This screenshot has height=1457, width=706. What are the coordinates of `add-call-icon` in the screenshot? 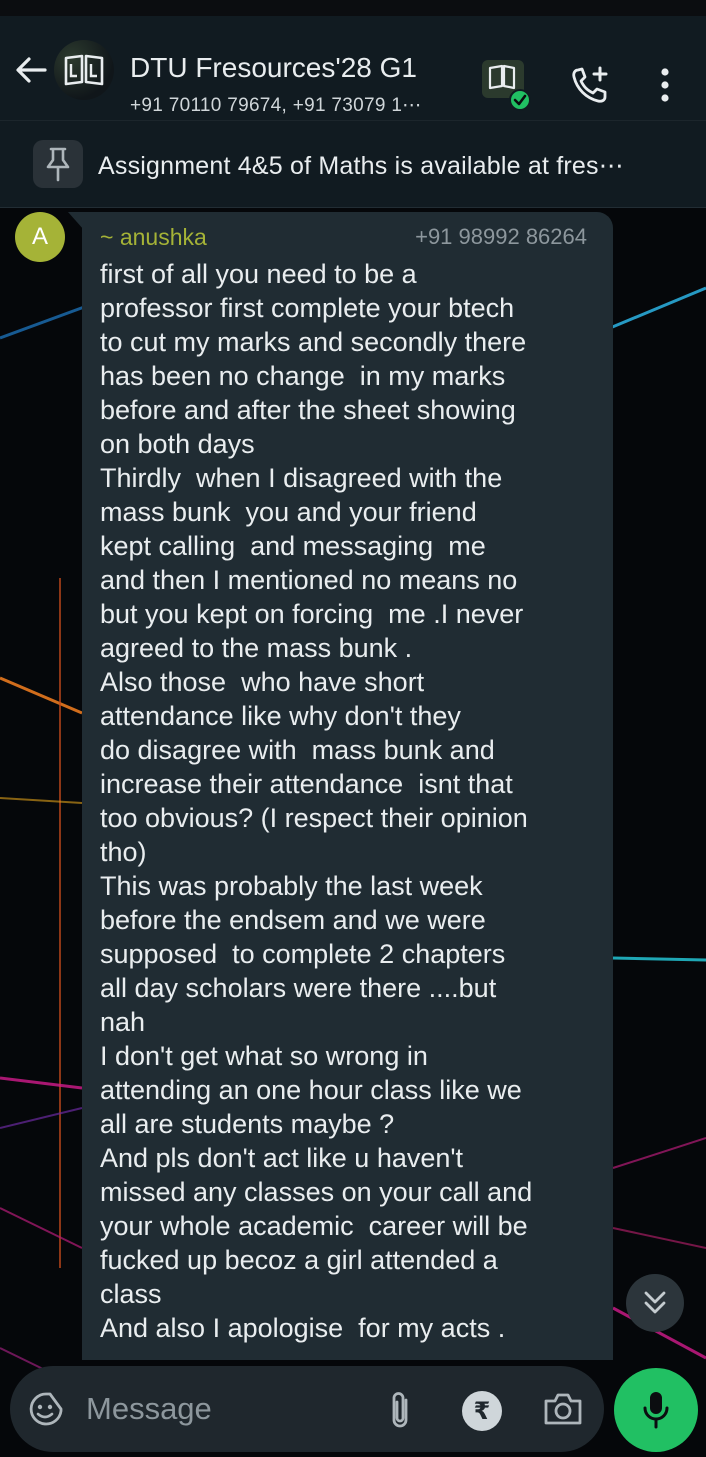 It's located at (590, 84).